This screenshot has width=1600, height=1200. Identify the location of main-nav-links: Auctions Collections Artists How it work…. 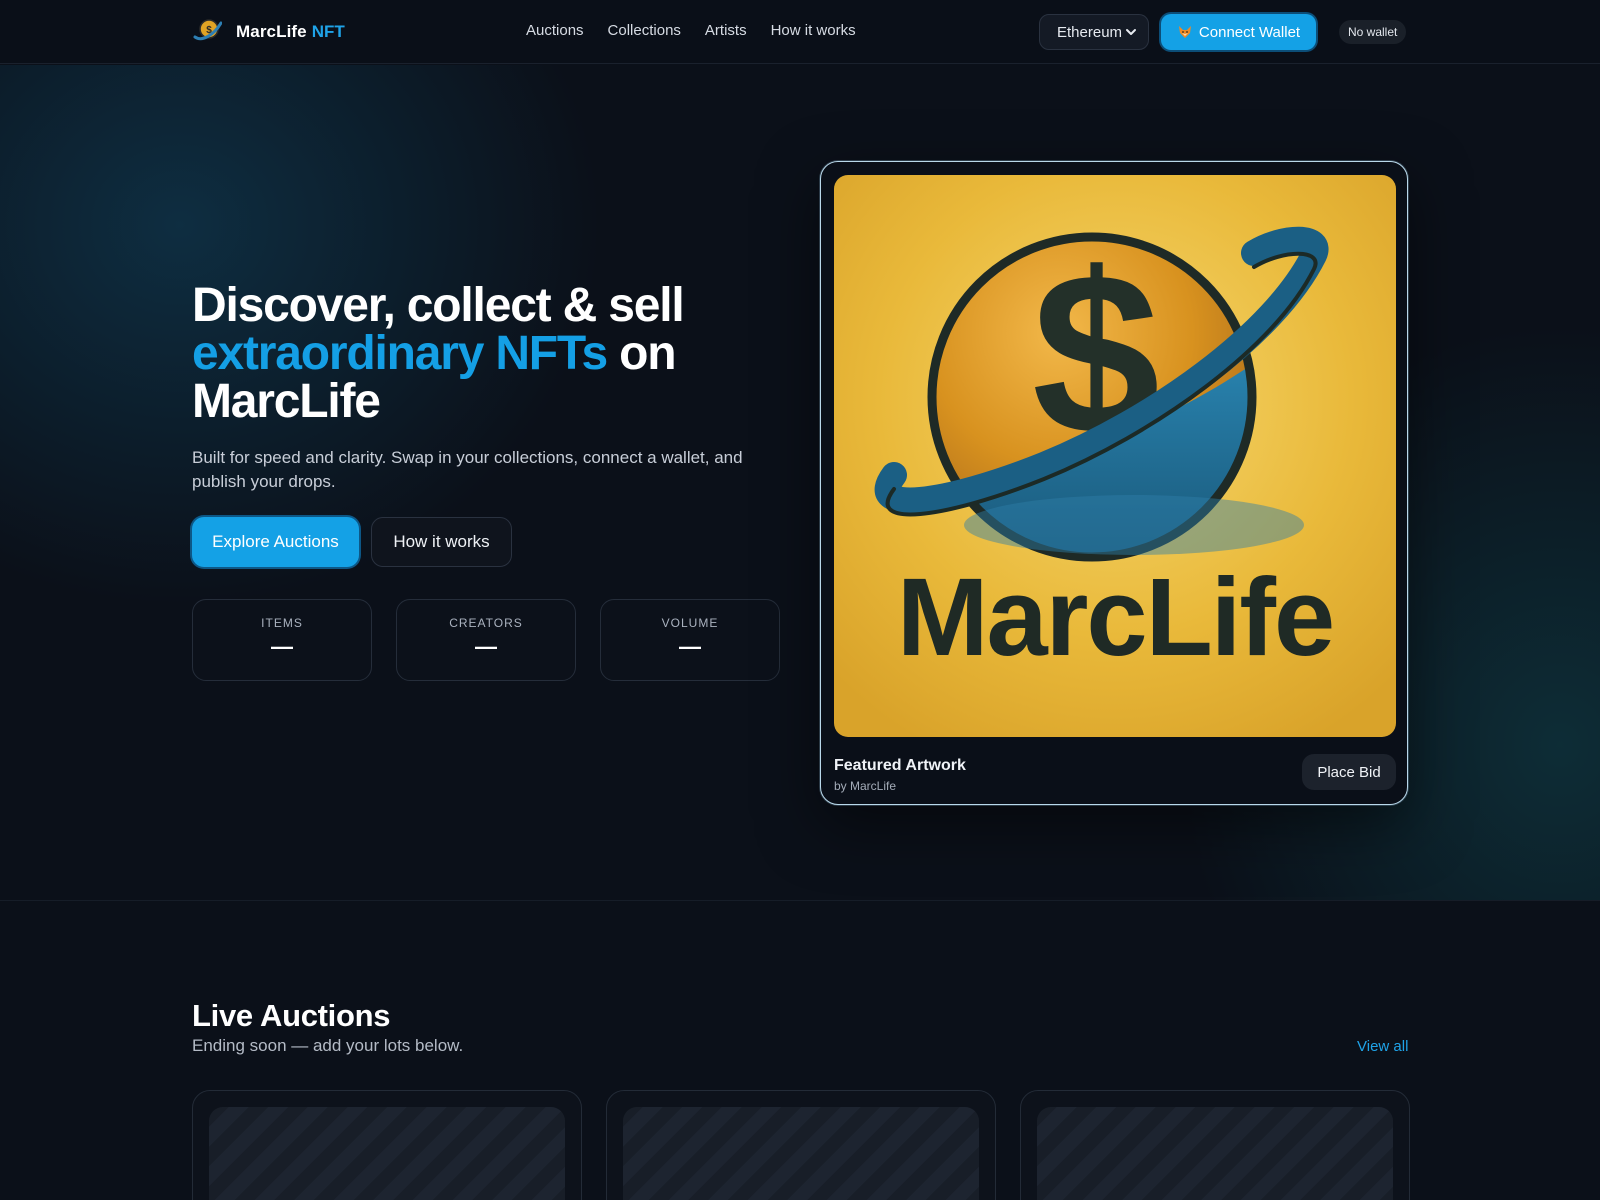
(691, 30).